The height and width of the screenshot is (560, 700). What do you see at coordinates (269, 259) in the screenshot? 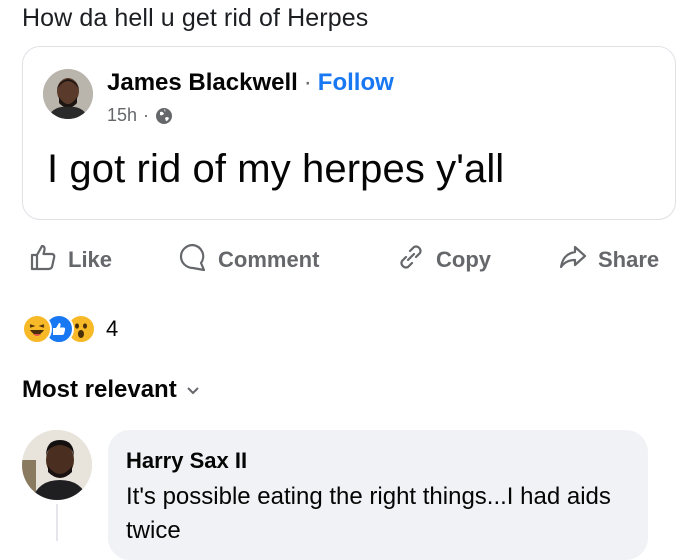
I see `comment-label: Comment` at bounding box center [269, 259].